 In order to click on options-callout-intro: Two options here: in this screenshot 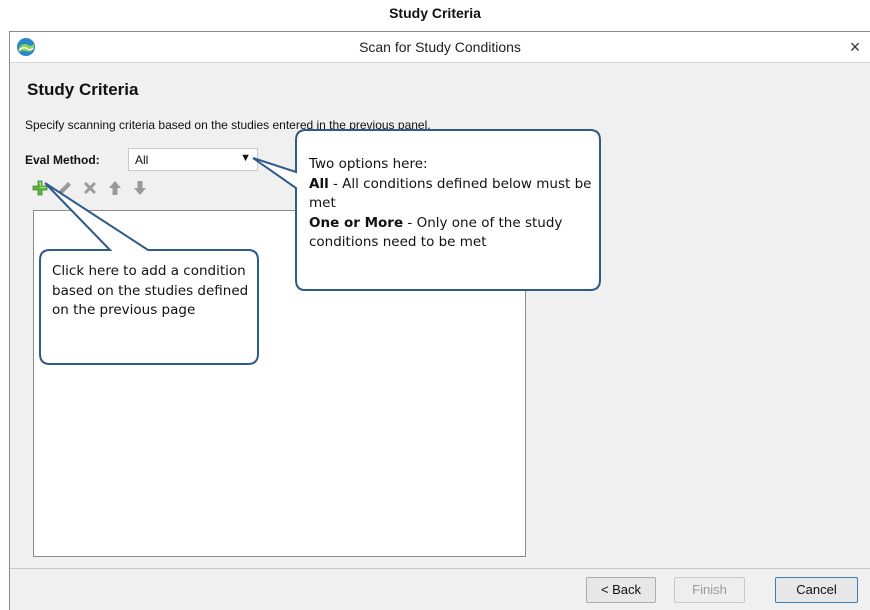, I will do `click(368, 164)`.